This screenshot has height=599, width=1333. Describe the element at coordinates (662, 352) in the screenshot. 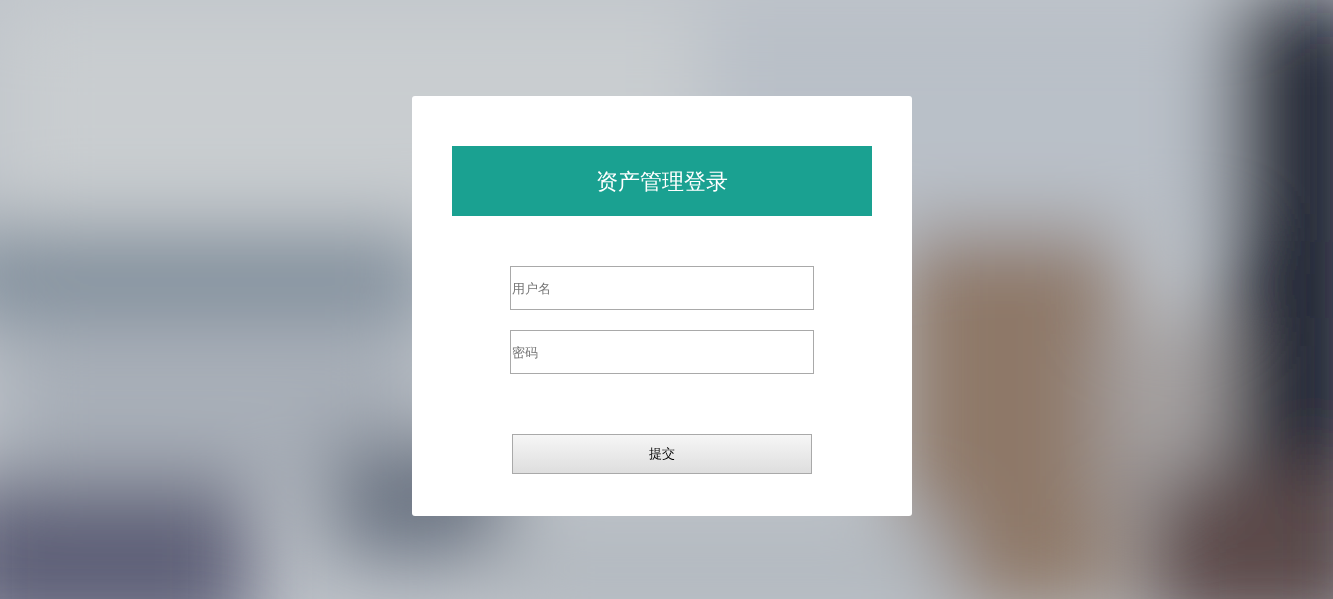

I see `input-field: 密码` at that location.